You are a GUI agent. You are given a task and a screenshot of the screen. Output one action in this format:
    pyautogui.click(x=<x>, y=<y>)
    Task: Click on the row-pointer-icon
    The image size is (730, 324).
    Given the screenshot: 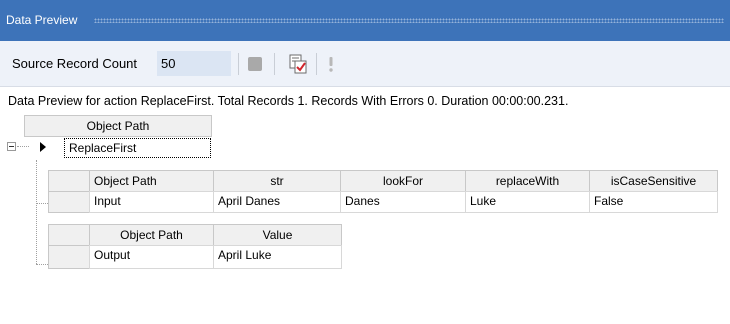 What is the action you would take?
    pyautogui.click(x=43, y=147)
    